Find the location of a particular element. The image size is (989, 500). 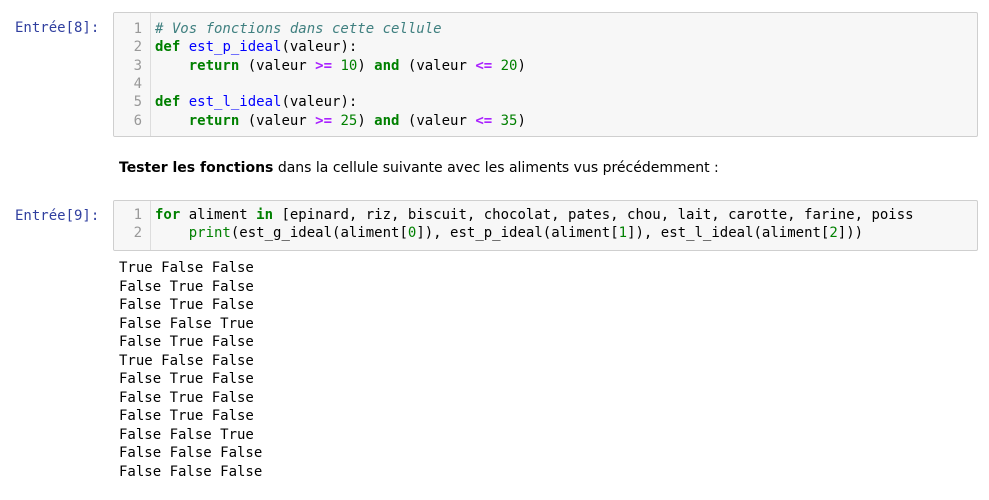

line-number: 3 is located at coordinates (137, 65).